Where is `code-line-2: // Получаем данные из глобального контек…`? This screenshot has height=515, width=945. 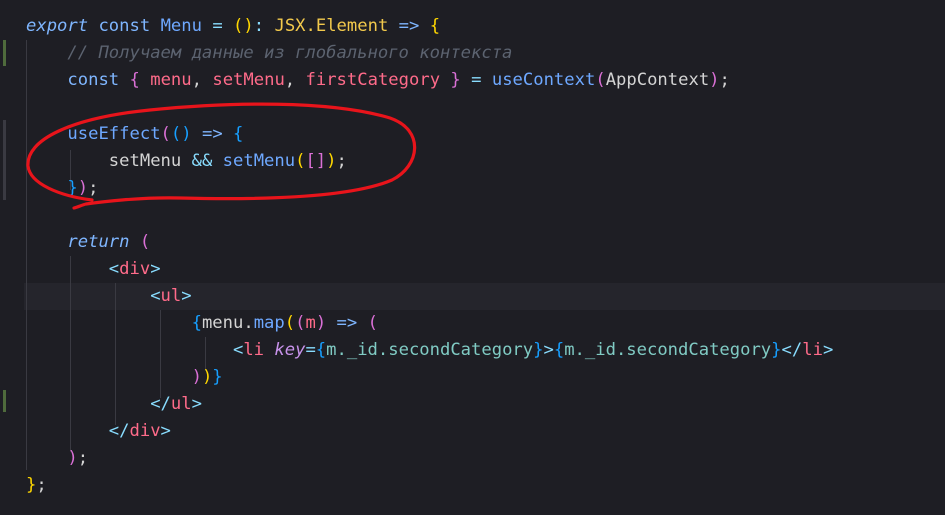
code-line-2: // Получаем данные из глобального контек… is located at coordinates (269, 53).